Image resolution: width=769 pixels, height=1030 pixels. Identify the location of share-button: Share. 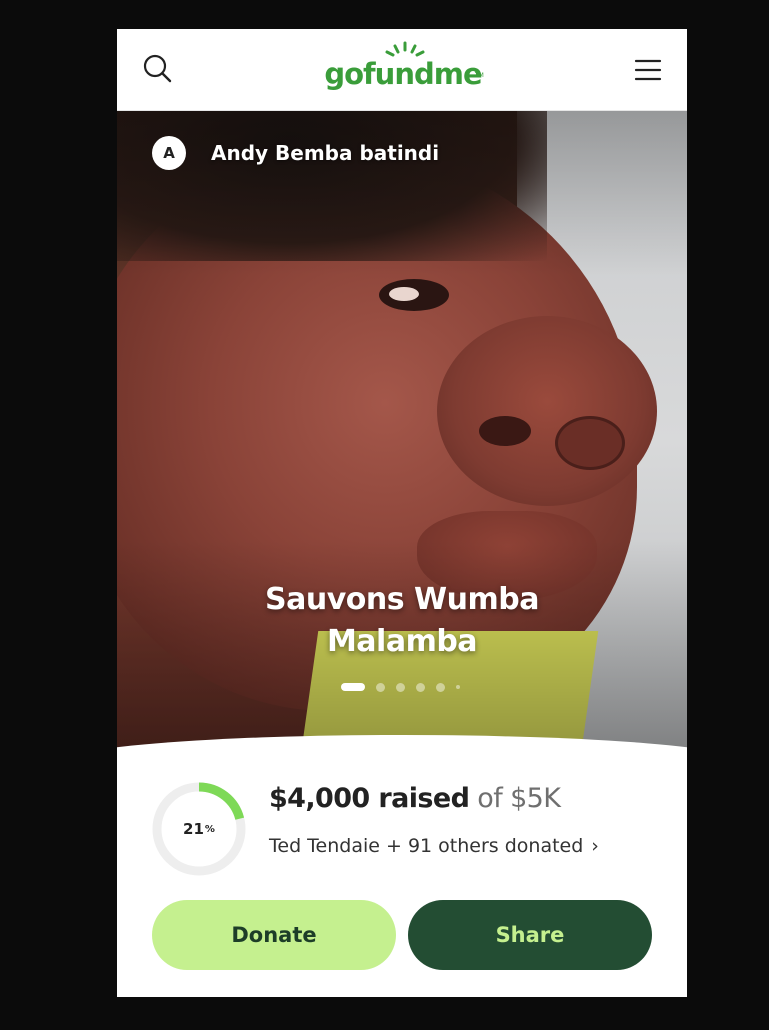
(530, 935).